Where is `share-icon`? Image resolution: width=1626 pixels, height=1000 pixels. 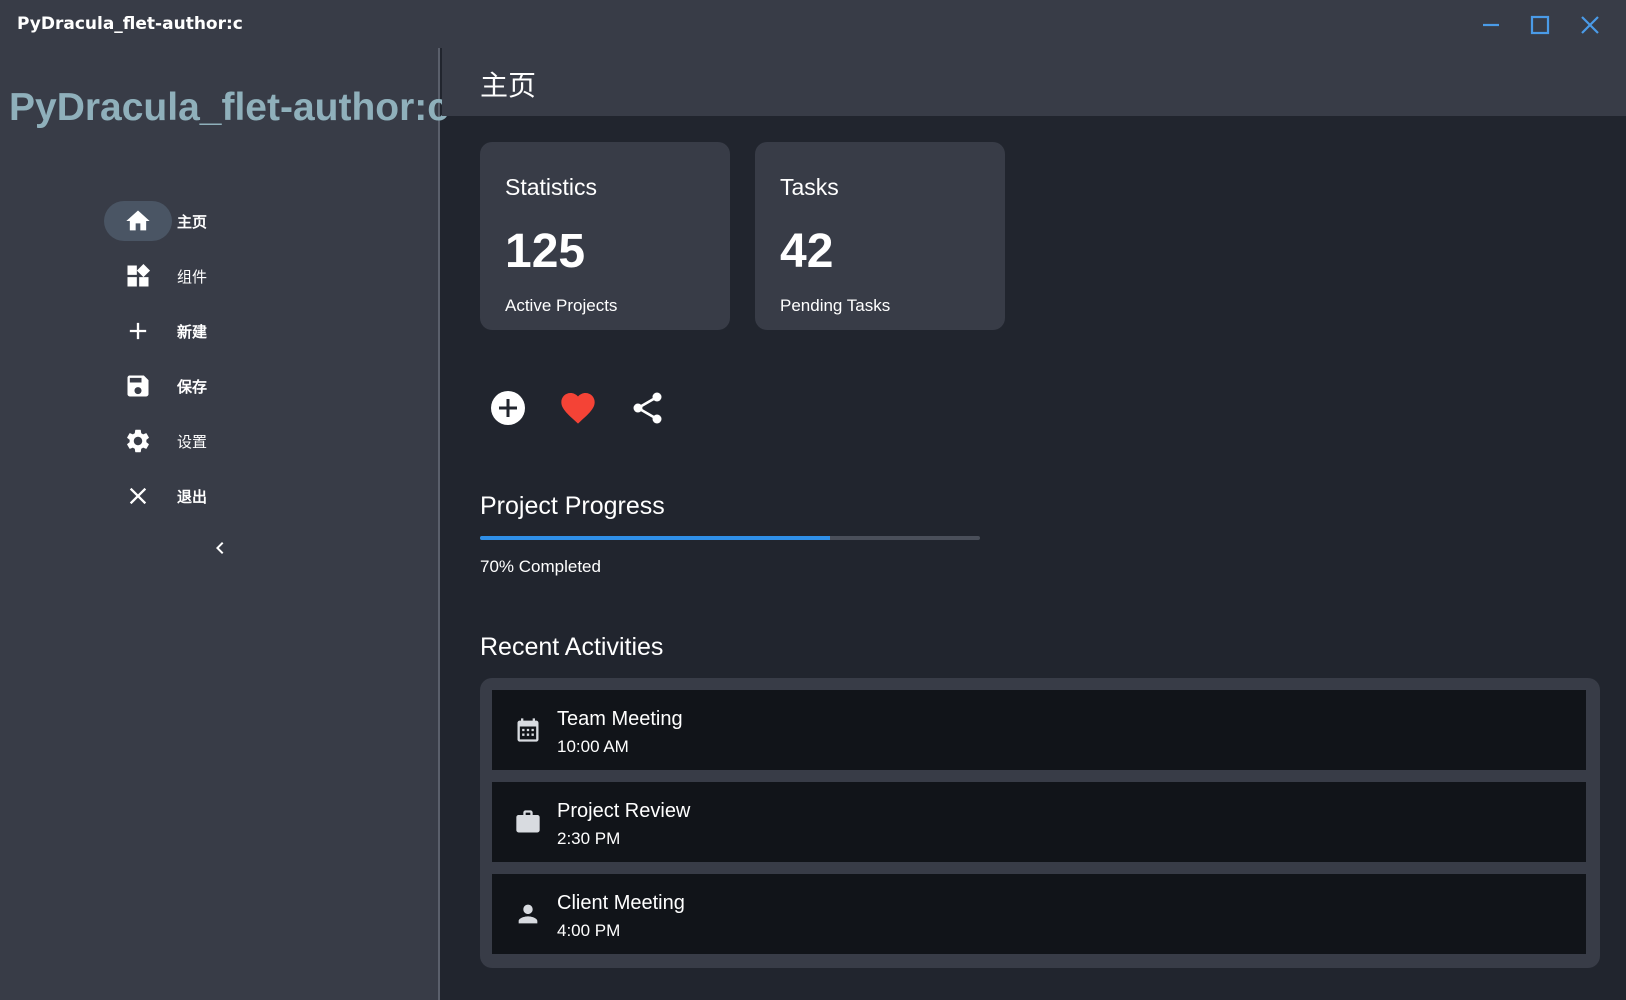 share-icon is located at coordinates (648, 408).